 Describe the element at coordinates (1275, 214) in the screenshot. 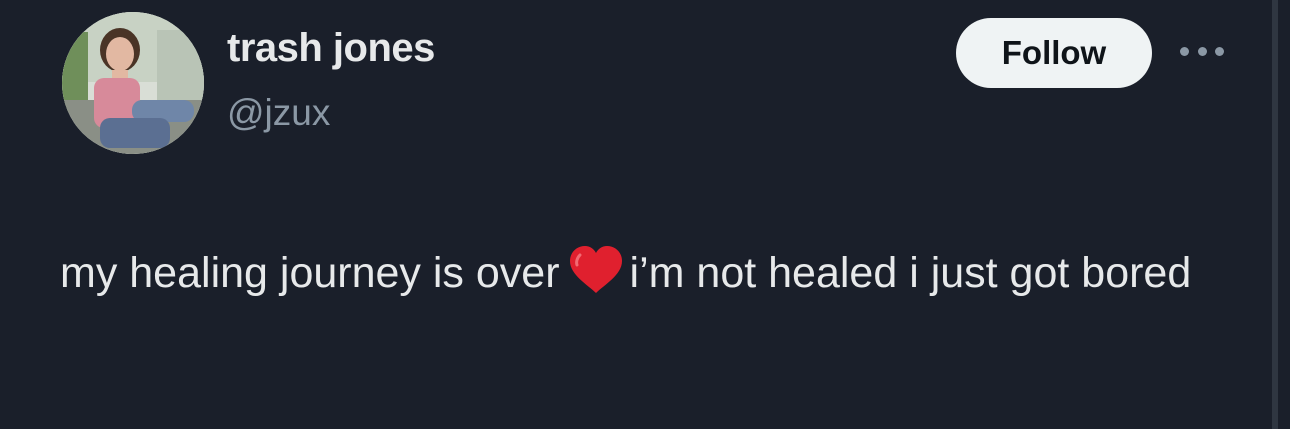

I see `divider` at that location.